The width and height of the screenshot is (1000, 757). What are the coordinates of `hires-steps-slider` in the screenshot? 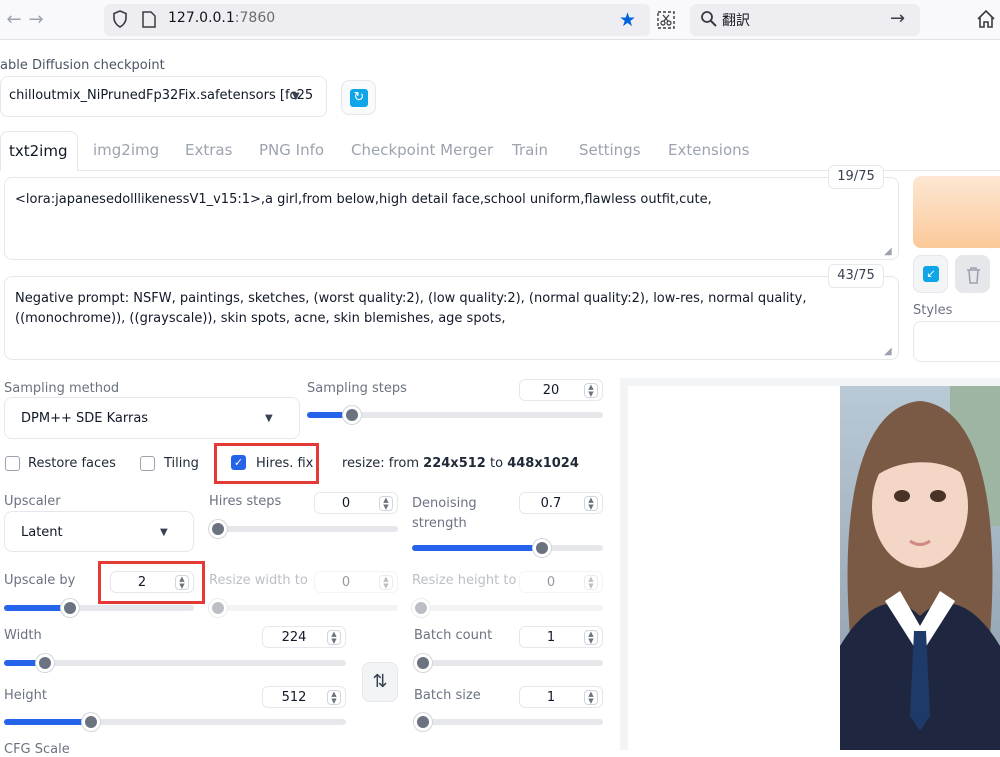 It's located at (303, 529).